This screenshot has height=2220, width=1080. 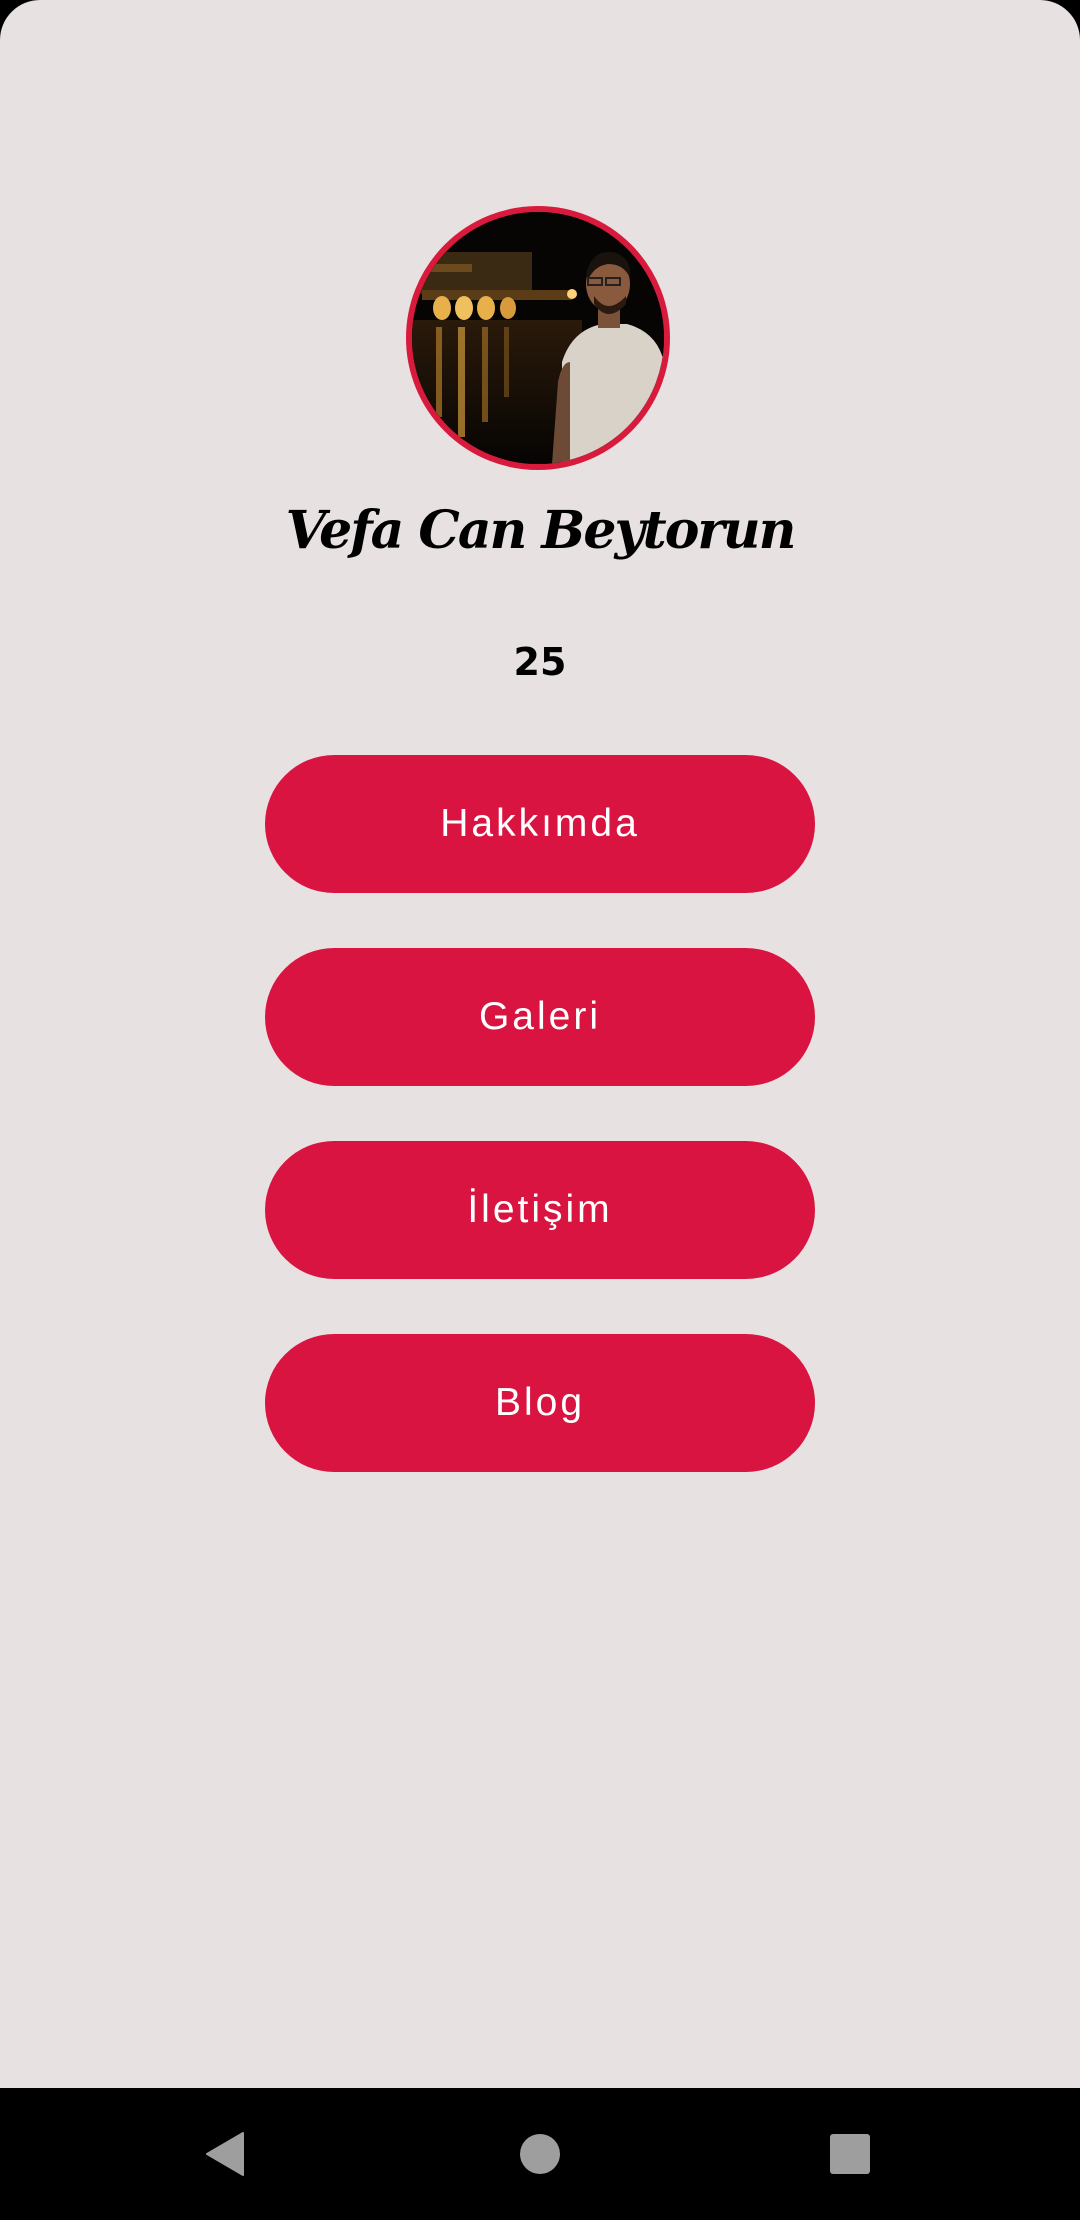 I want to click on profile-photo, so click(x=538, y=338).